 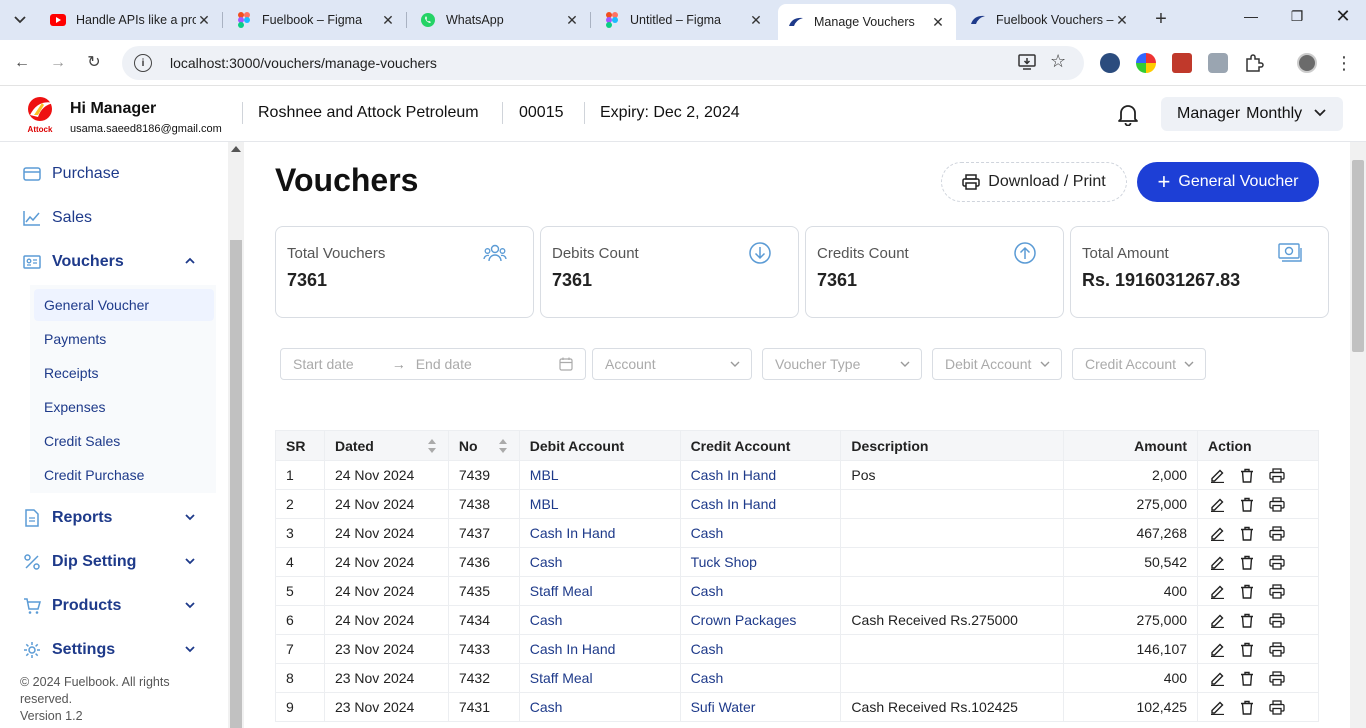 I want to click on cell-credit-account: Tuck Shop, so click(x=760, y=562).